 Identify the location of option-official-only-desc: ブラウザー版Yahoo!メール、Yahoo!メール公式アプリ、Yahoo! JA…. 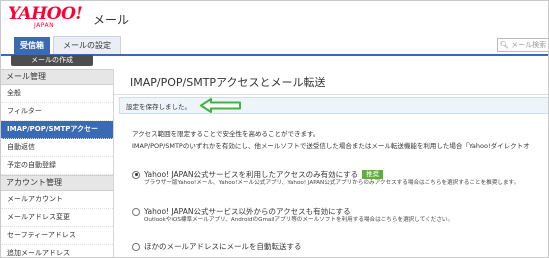
(332, 183).